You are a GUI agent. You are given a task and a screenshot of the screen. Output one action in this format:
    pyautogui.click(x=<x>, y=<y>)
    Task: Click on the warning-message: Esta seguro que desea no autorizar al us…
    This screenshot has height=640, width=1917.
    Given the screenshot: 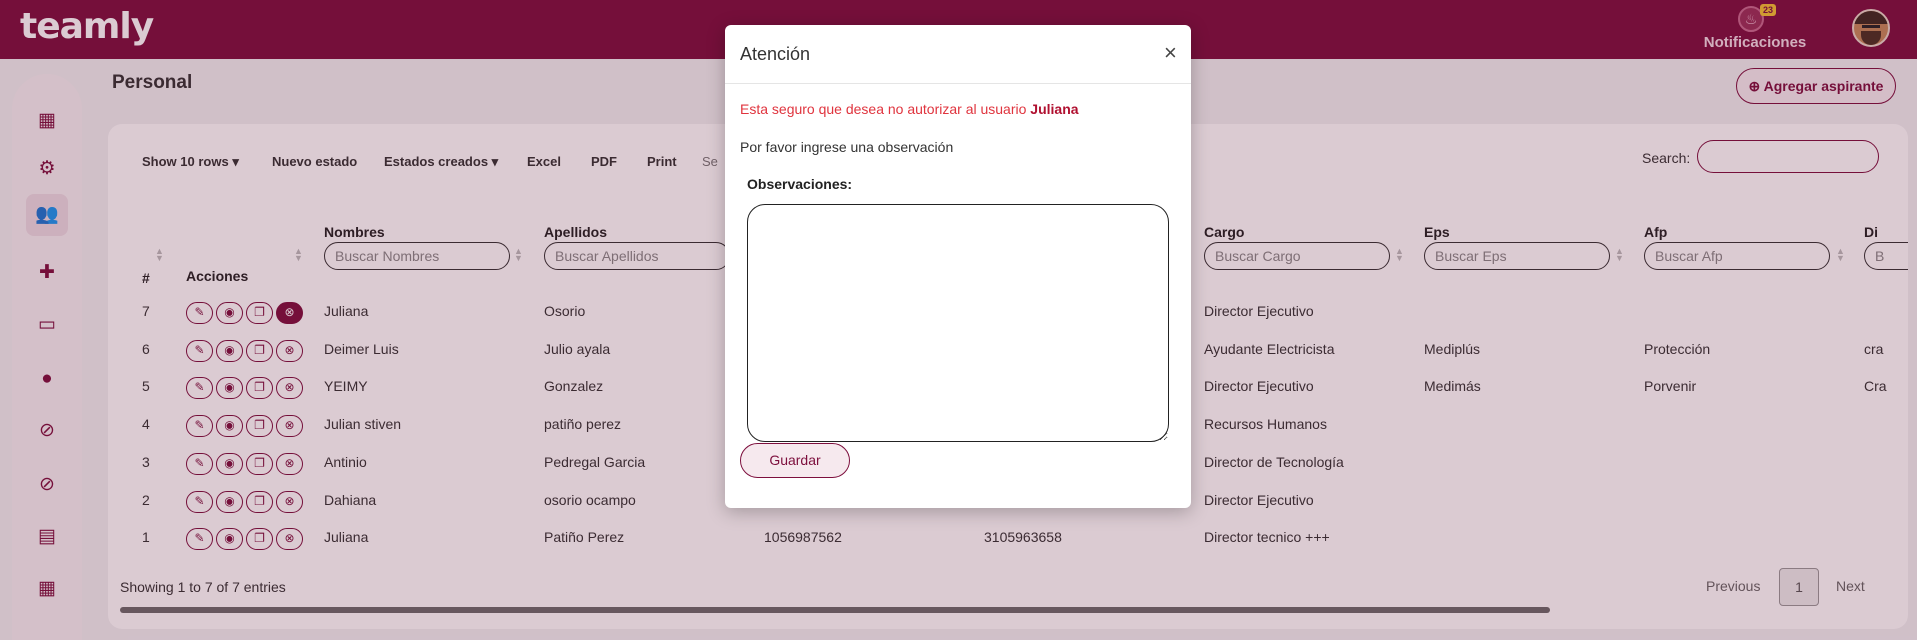 What is the action you would take?
    pyautogui.click(x=909, y=109)
    